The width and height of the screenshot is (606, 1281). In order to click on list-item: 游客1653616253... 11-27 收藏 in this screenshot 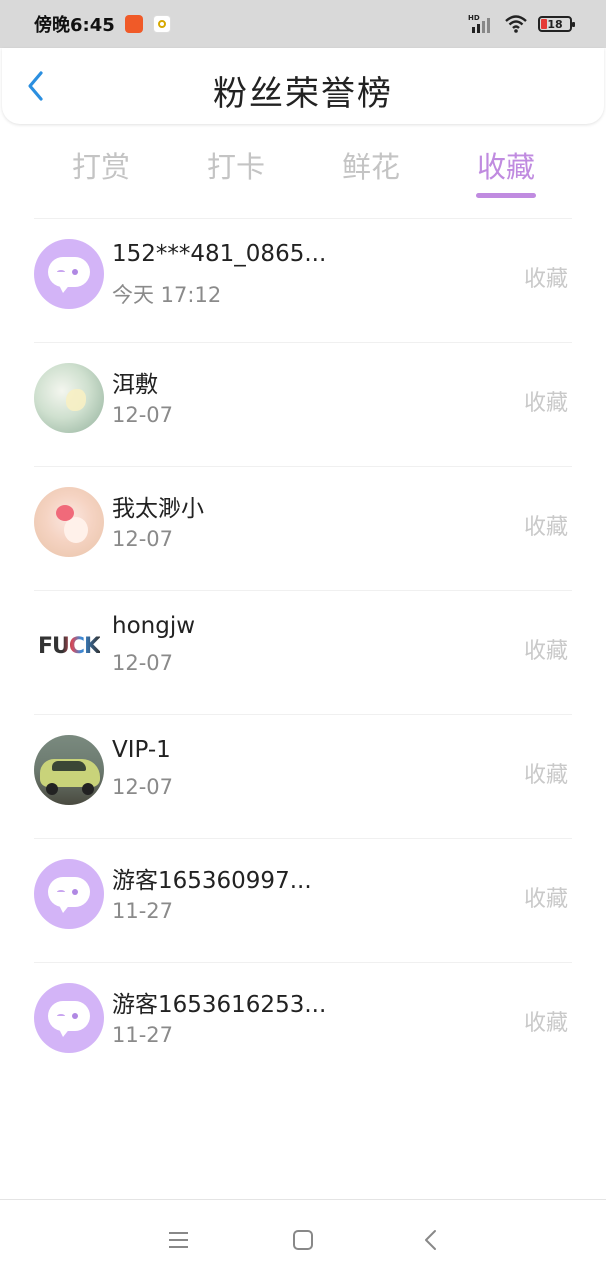, I will do `click(303, 1024)`.